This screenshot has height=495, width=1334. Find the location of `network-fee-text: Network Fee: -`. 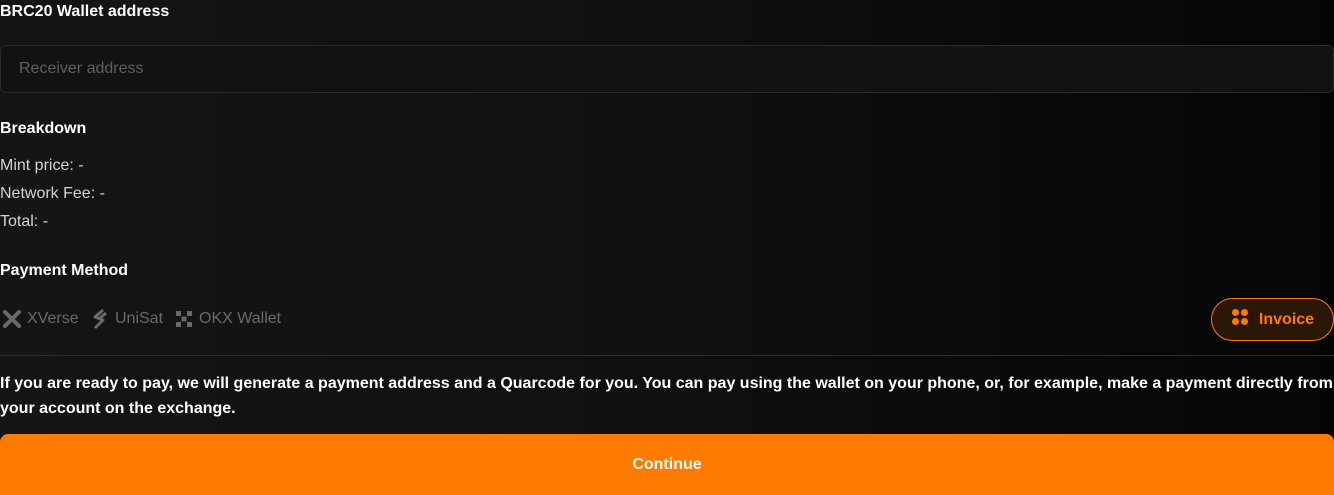

network-fee-text: Network Fee: - is located at coordinates (52, 193).